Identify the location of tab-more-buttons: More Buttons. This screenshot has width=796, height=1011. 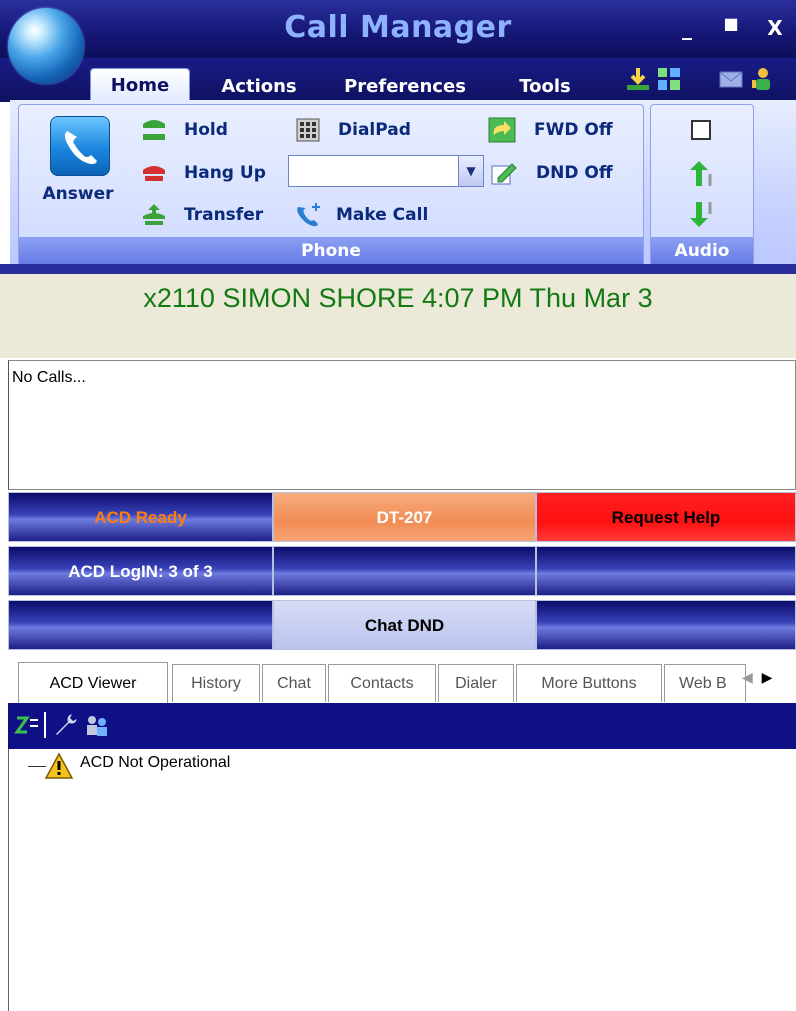
(589, 683).